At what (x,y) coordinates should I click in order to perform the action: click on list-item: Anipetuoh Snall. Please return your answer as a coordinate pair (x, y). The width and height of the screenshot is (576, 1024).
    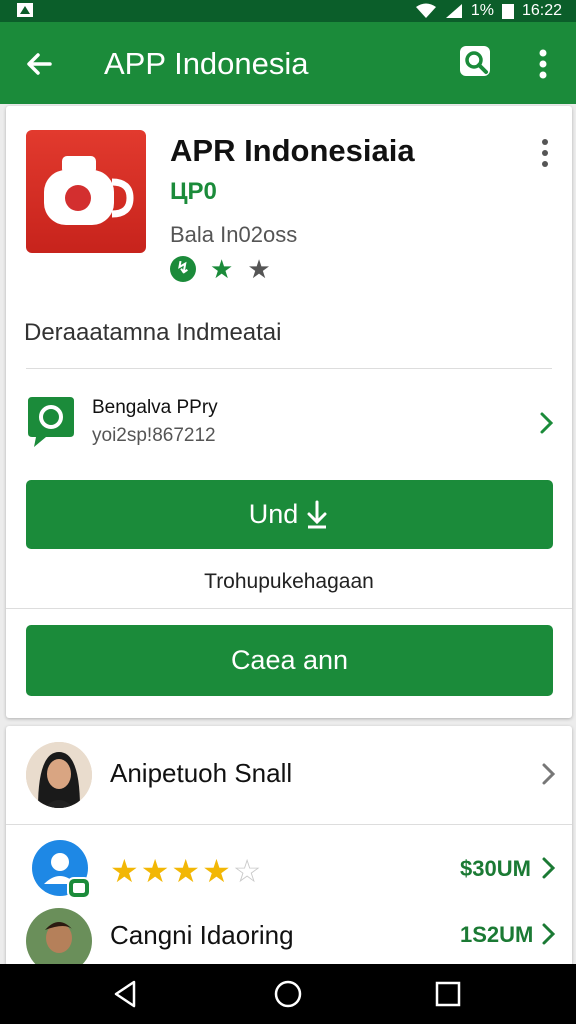
    Looking at the image, I should click on (289, 776).